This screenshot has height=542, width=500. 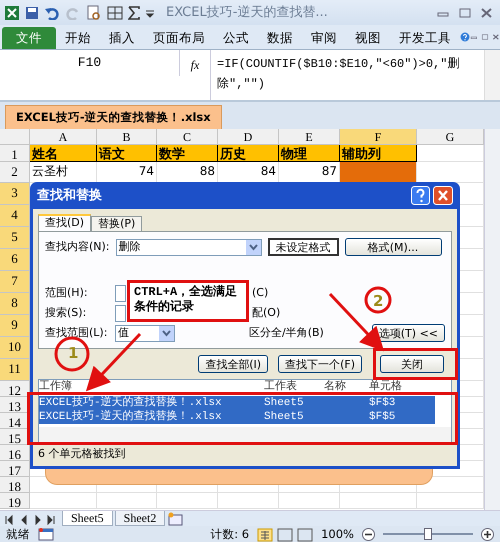 I want to click on excel-icon, so click(x=12, y=12).